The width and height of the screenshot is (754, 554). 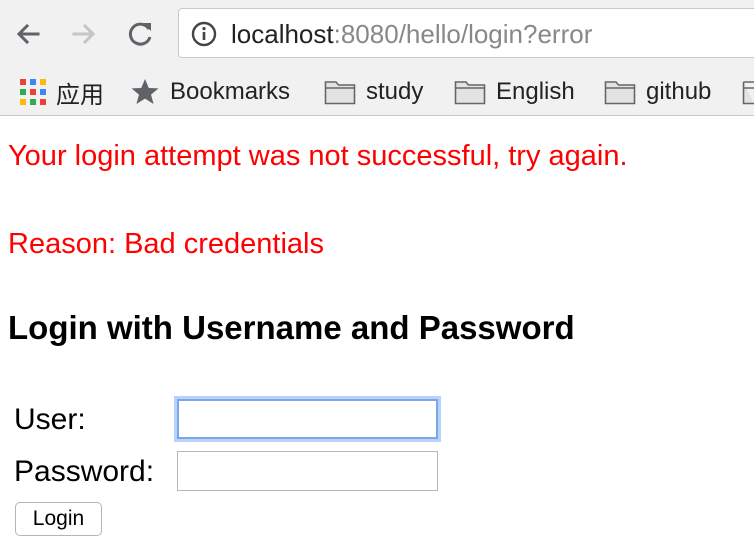 I want to click on bookmark-apps: 应用, so click(x=62, y=92).